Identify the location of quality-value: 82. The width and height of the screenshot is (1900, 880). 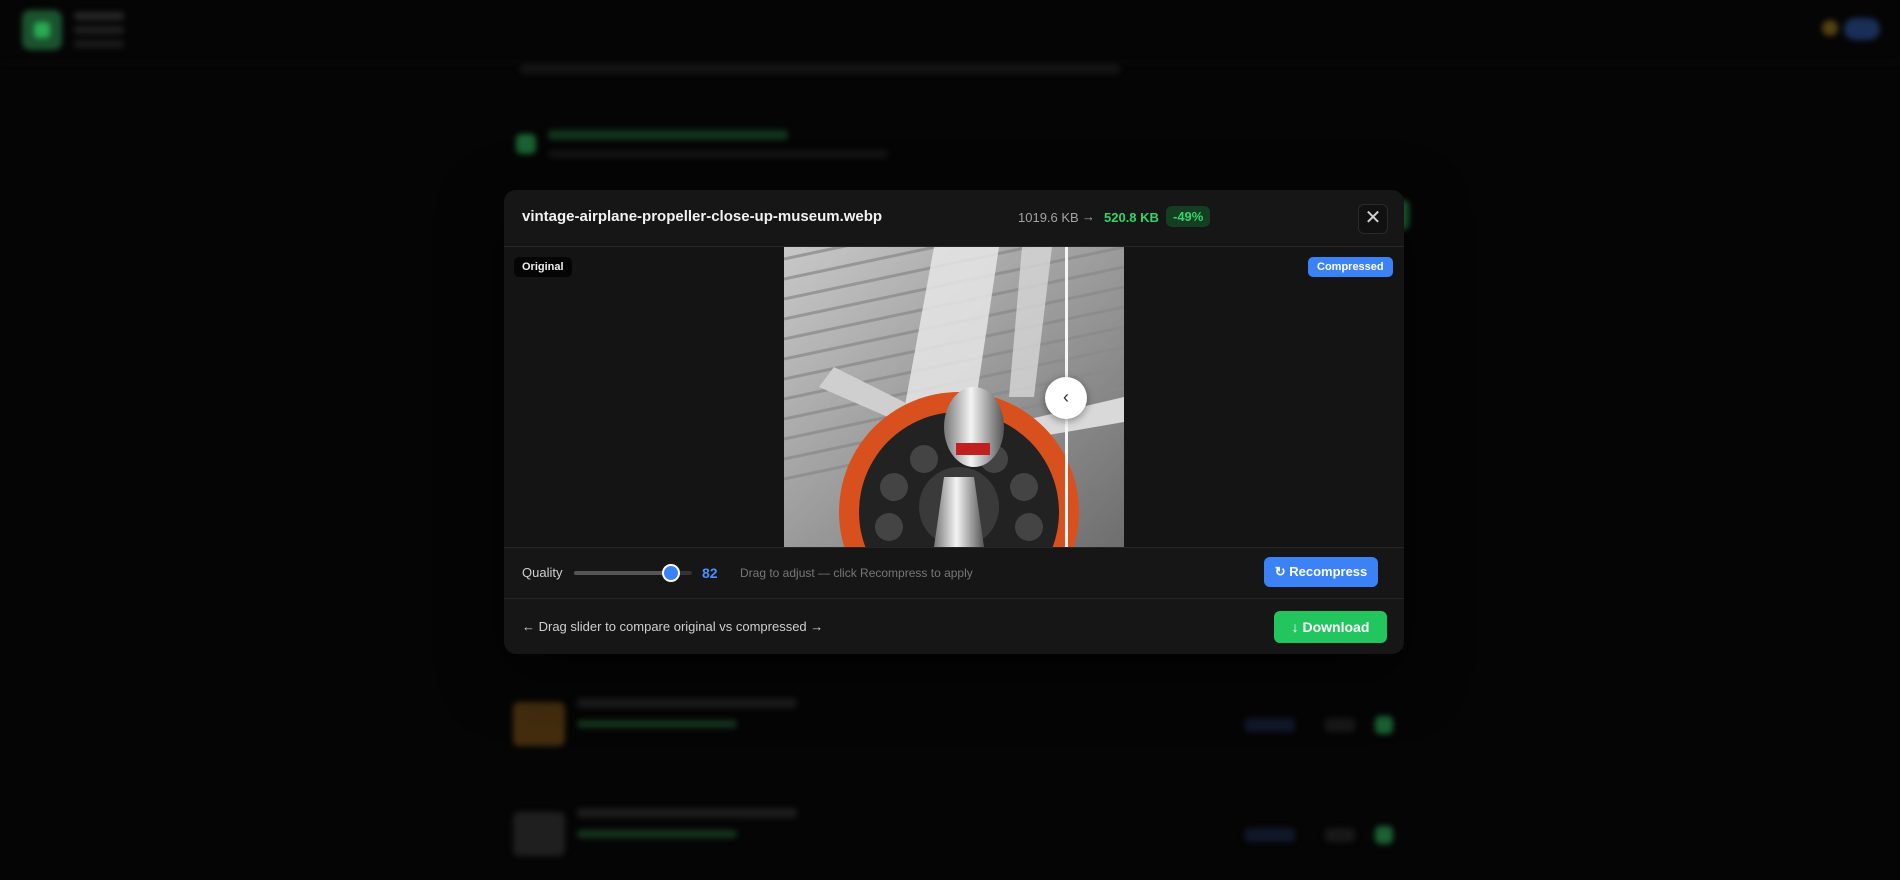
(710, 573).